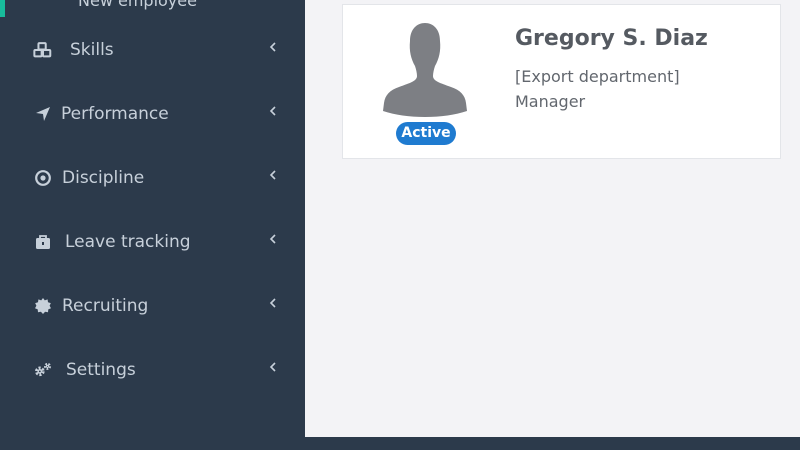 This screenshot has height=450, width=800. I want to click on sidebar-item-discipline: Discipline, so click(152, 178).